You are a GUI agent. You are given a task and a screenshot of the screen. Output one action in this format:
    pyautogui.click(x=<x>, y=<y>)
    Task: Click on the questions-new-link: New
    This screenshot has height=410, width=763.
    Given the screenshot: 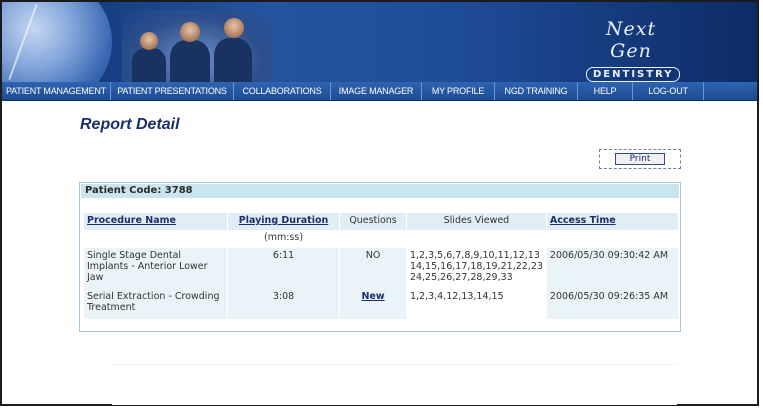 What is the action you would take?
    pyautogui.click(x=372, y=296)
    